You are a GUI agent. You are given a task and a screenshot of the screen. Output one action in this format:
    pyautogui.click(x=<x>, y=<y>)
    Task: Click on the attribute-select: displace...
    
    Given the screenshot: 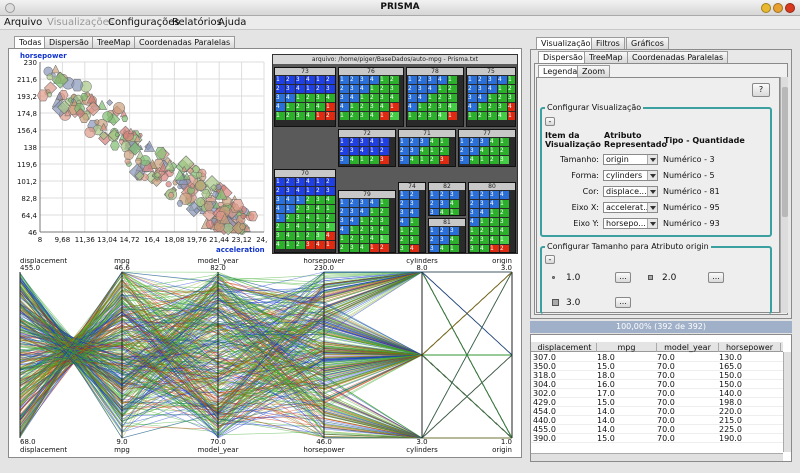 What is the action you would take?
    pyautogui.click(x=630, y=191)
    